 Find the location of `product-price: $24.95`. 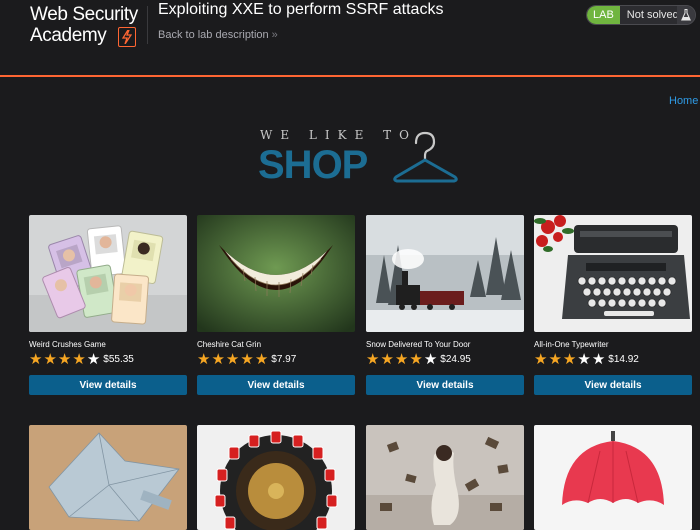

product-price: $24.95 is located at coordinates (455, 359).